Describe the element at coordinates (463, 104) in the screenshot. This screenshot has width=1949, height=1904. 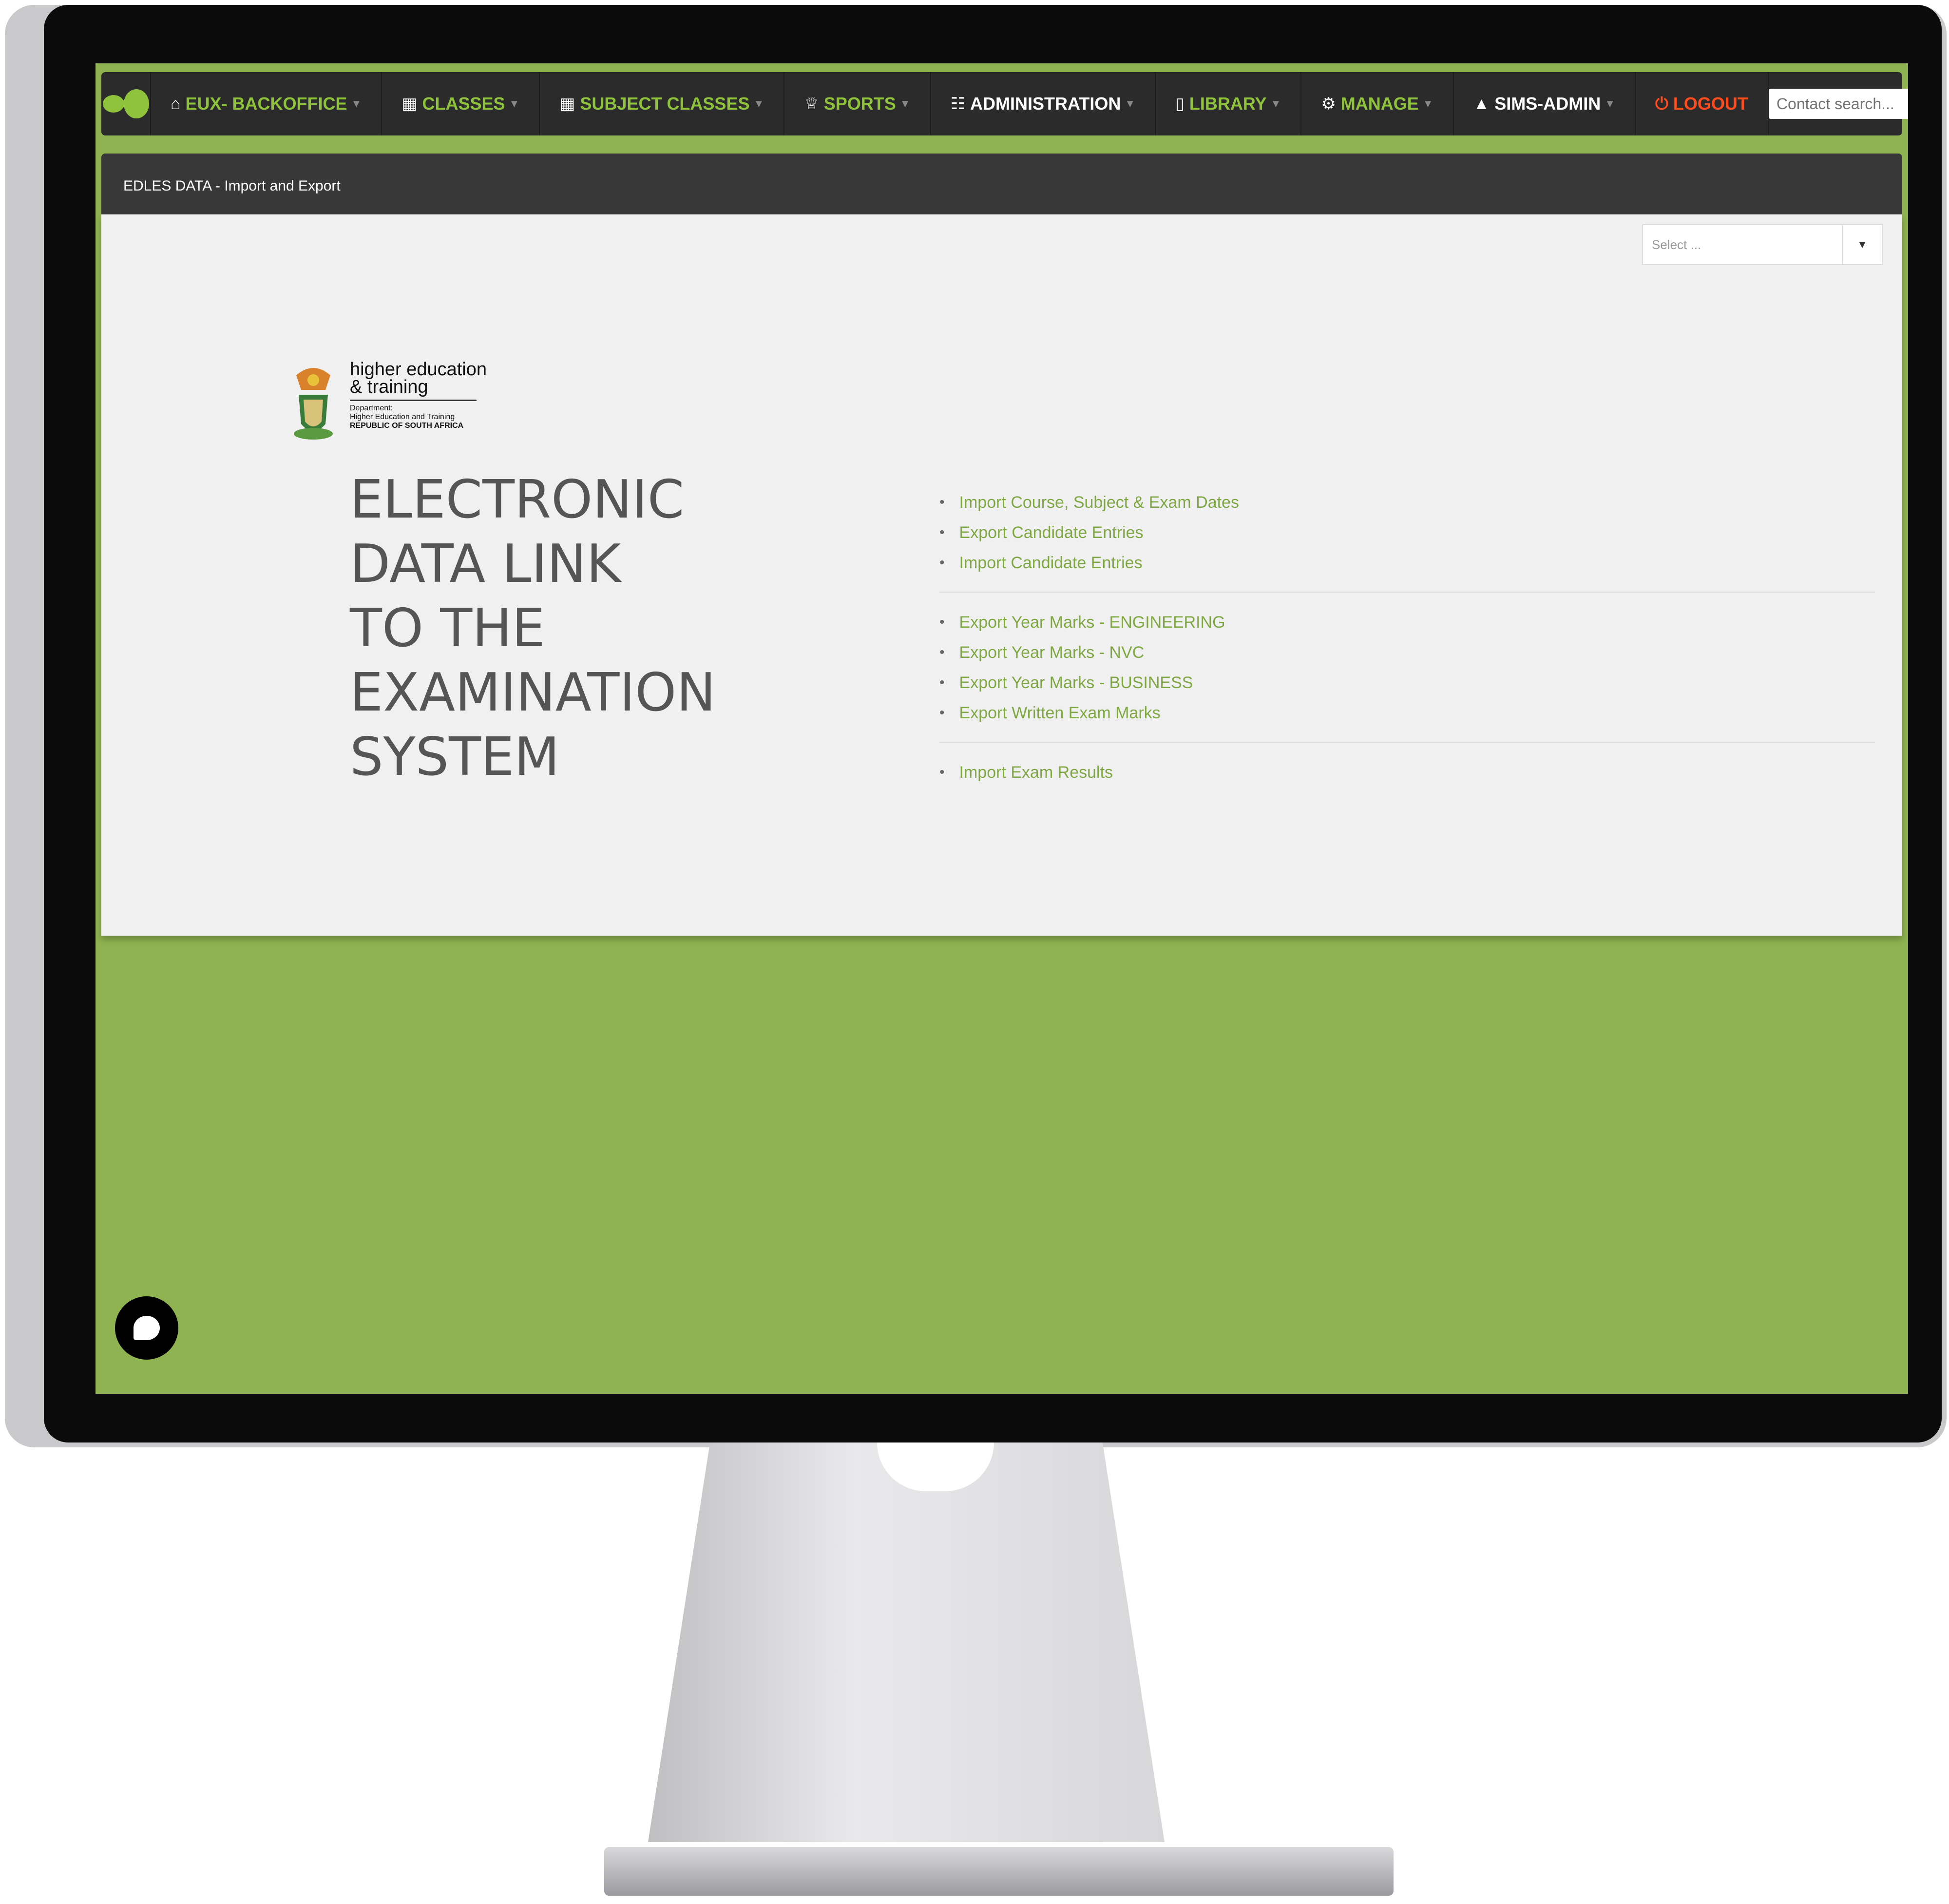
I see `nav-item-label: CLASSES` at that location.